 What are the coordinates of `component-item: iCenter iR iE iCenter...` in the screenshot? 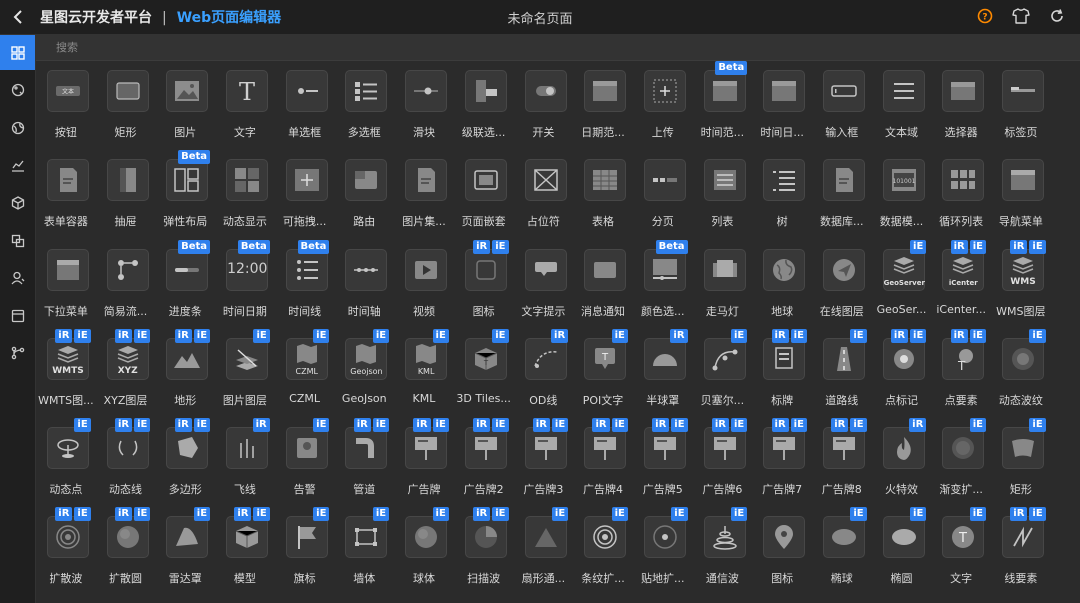 It's located at (961, 284).